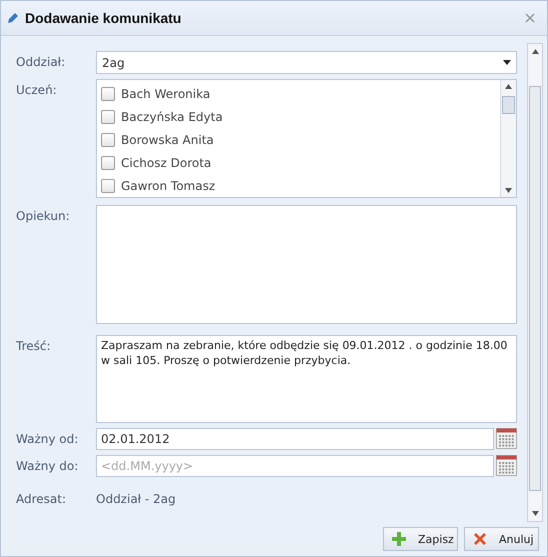 The height and width of the screenshot is (557, 548). I want to click on recipient-value: Oddział - 2ag, so click(136, 498).